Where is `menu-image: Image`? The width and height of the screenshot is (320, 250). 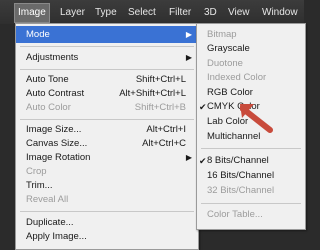
menu-image: Image is located at coordinates (32, 13).